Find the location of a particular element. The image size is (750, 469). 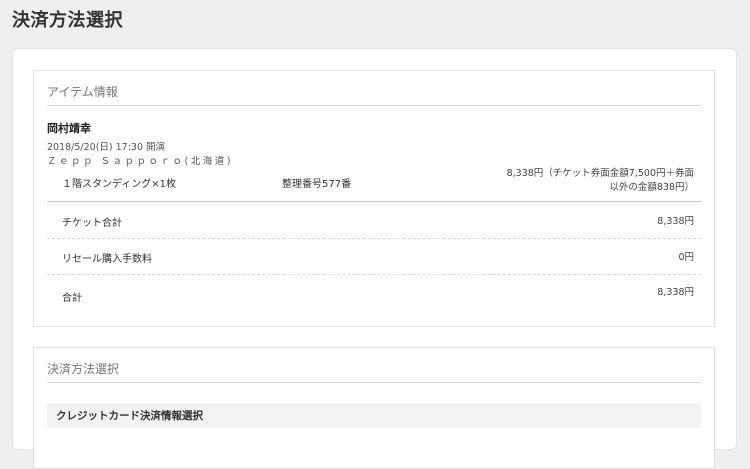

payment-method-title: 決済方法選択 is located at coordinates (83, 369).